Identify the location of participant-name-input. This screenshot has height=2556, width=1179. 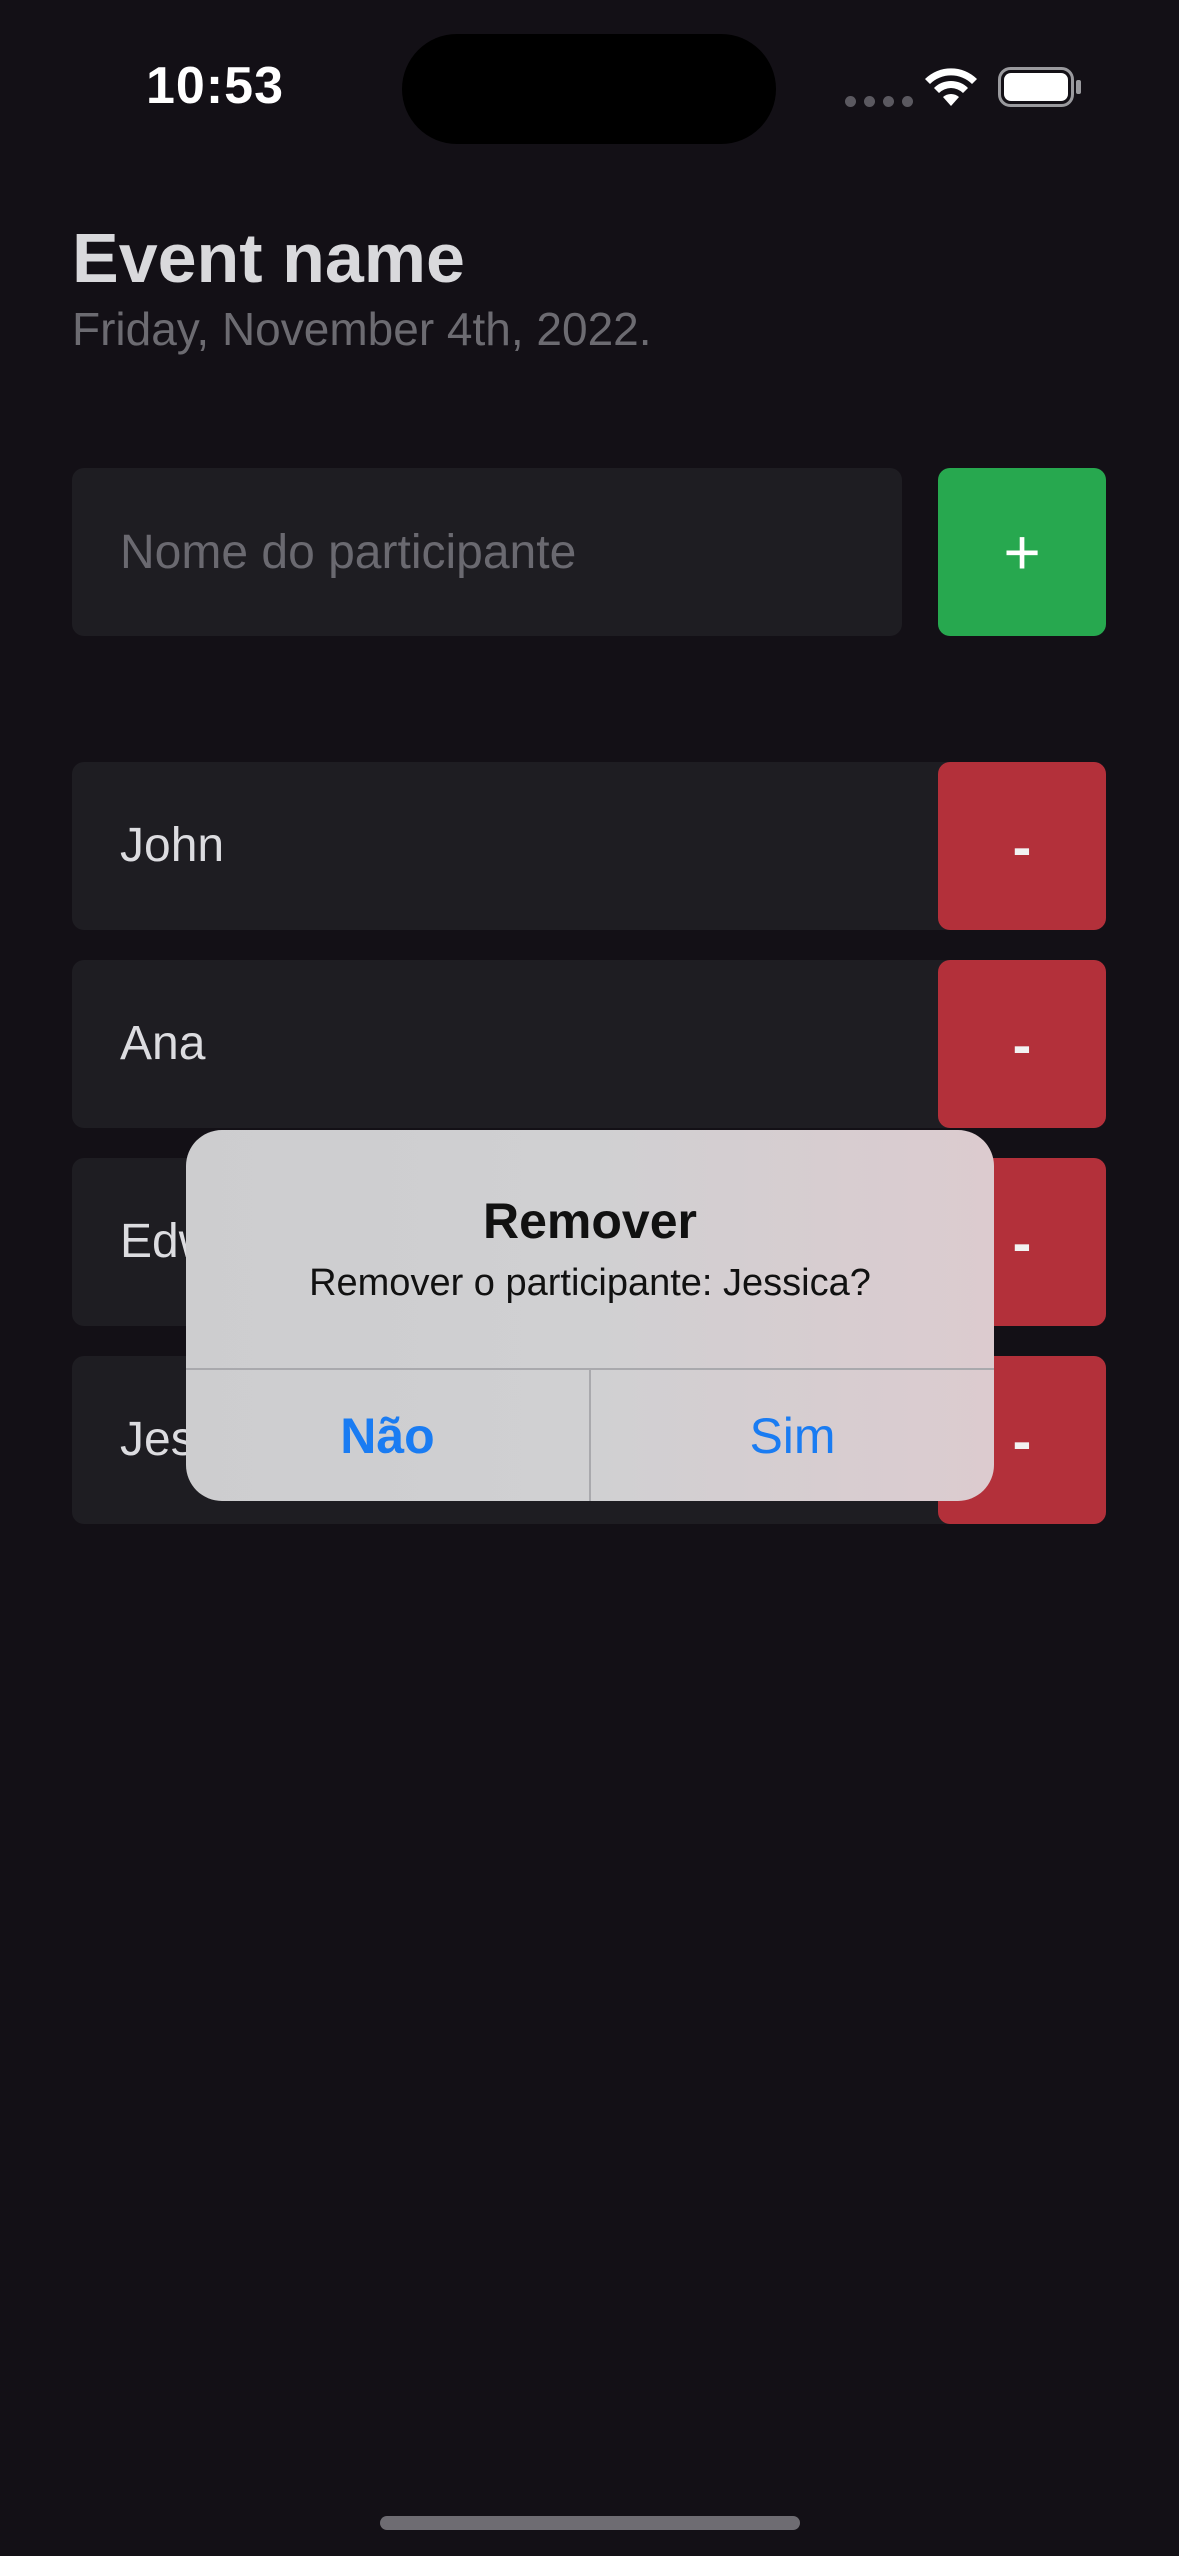
(487, 552).